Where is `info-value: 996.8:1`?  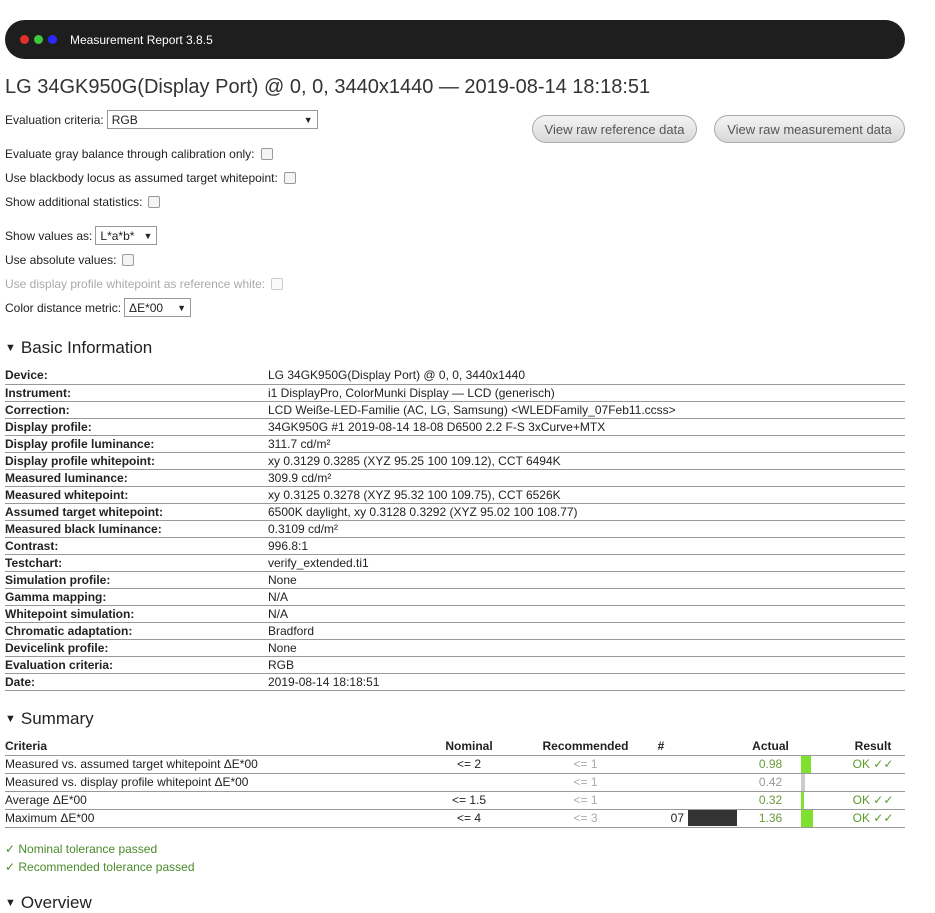 info-value: 996.8:1 is located at coordinates (586, 546).